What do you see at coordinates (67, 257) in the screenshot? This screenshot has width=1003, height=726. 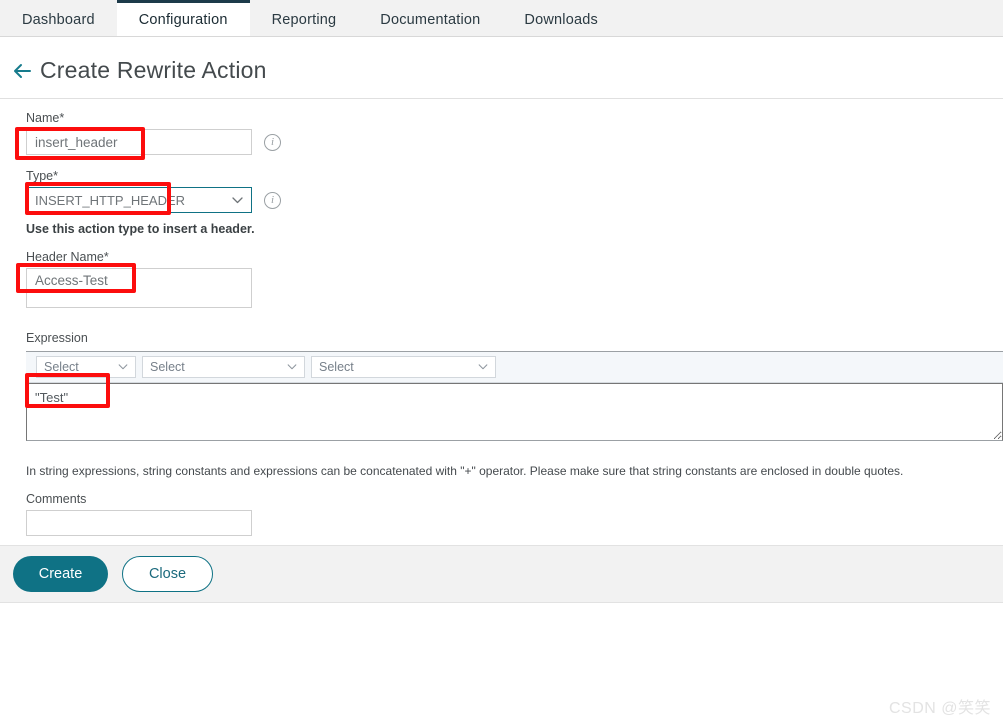 I see `header-name-label: Header Name*` at bounding box center [67, 257].